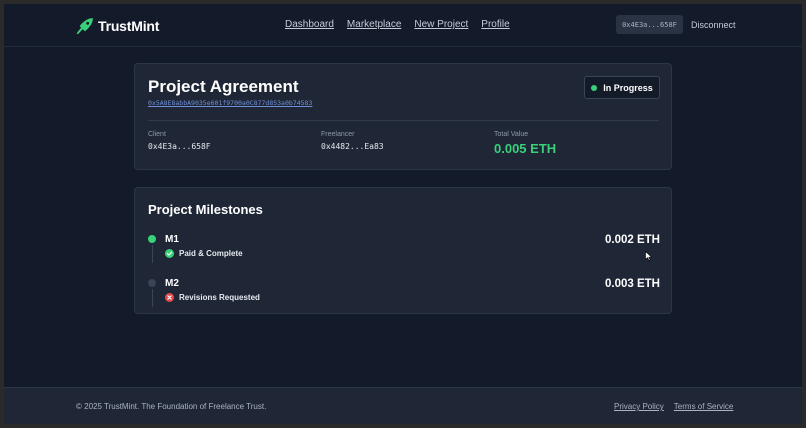 This screenshot has width=806, height=428. I want to click on privacy-policy-link: Privacy Policy, so click(639, 406).